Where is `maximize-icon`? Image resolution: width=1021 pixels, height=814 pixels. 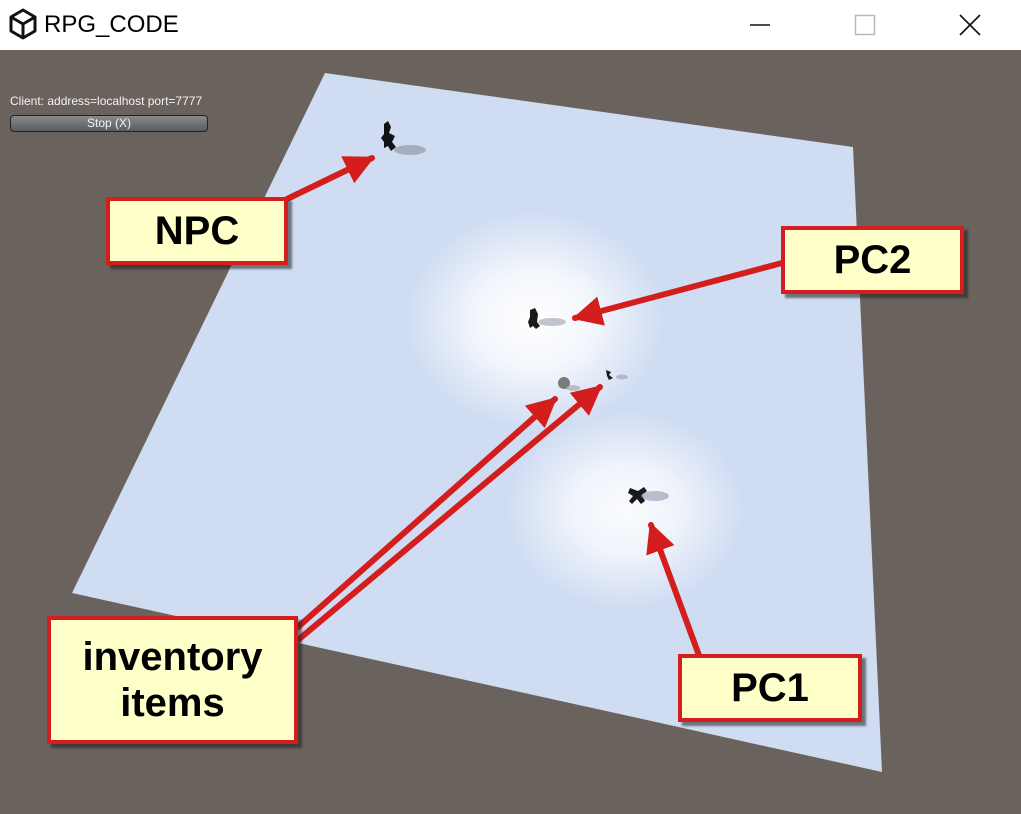
maximize-icon is located at coordinates (865, 25).